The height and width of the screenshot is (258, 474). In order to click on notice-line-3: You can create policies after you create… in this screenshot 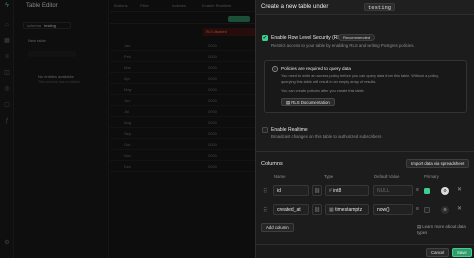, I will do `click(323, 91)`.